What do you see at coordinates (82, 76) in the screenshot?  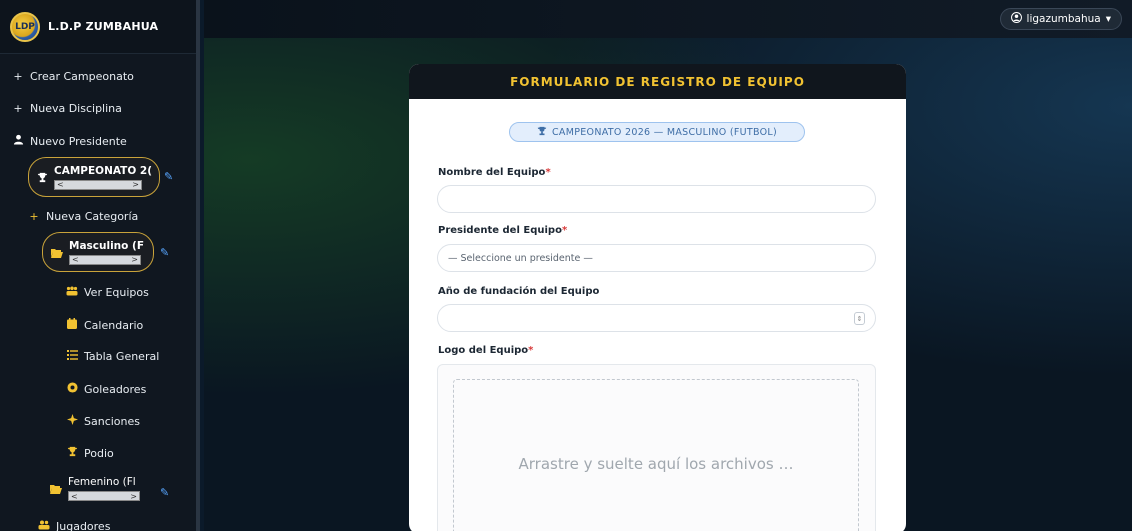 I see `sidebar-item-label: Crear Campeonato` at bounding box center [82, 76].